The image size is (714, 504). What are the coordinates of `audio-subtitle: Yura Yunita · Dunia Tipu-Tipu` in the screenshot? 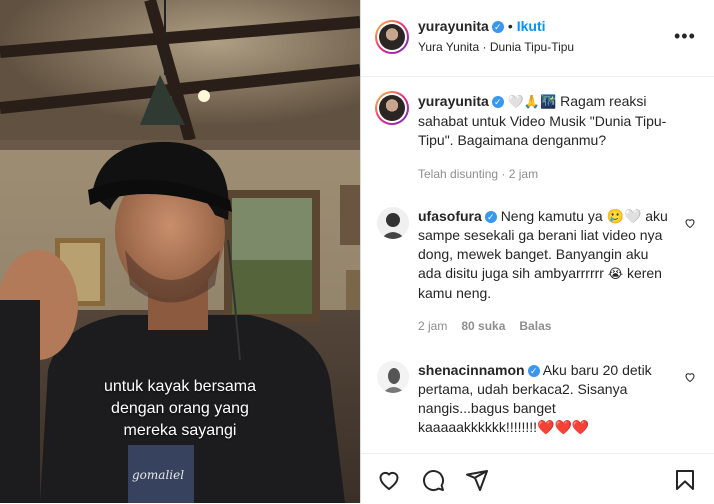 It's located at (496, 47).